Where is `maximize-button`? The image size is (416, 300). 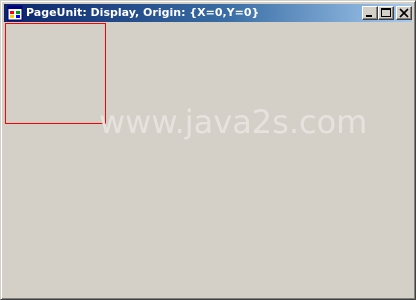
maximize-button is located at coordinates (386, 13).